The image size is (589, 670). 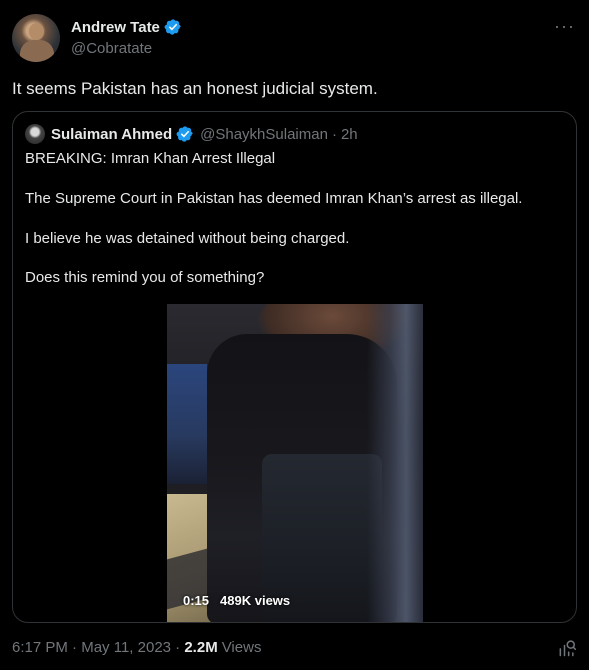 I want to click on quoted-header: Sulaiman Ahmed @ShaykhSulaiman · 2h, so click(x=191, y=134).